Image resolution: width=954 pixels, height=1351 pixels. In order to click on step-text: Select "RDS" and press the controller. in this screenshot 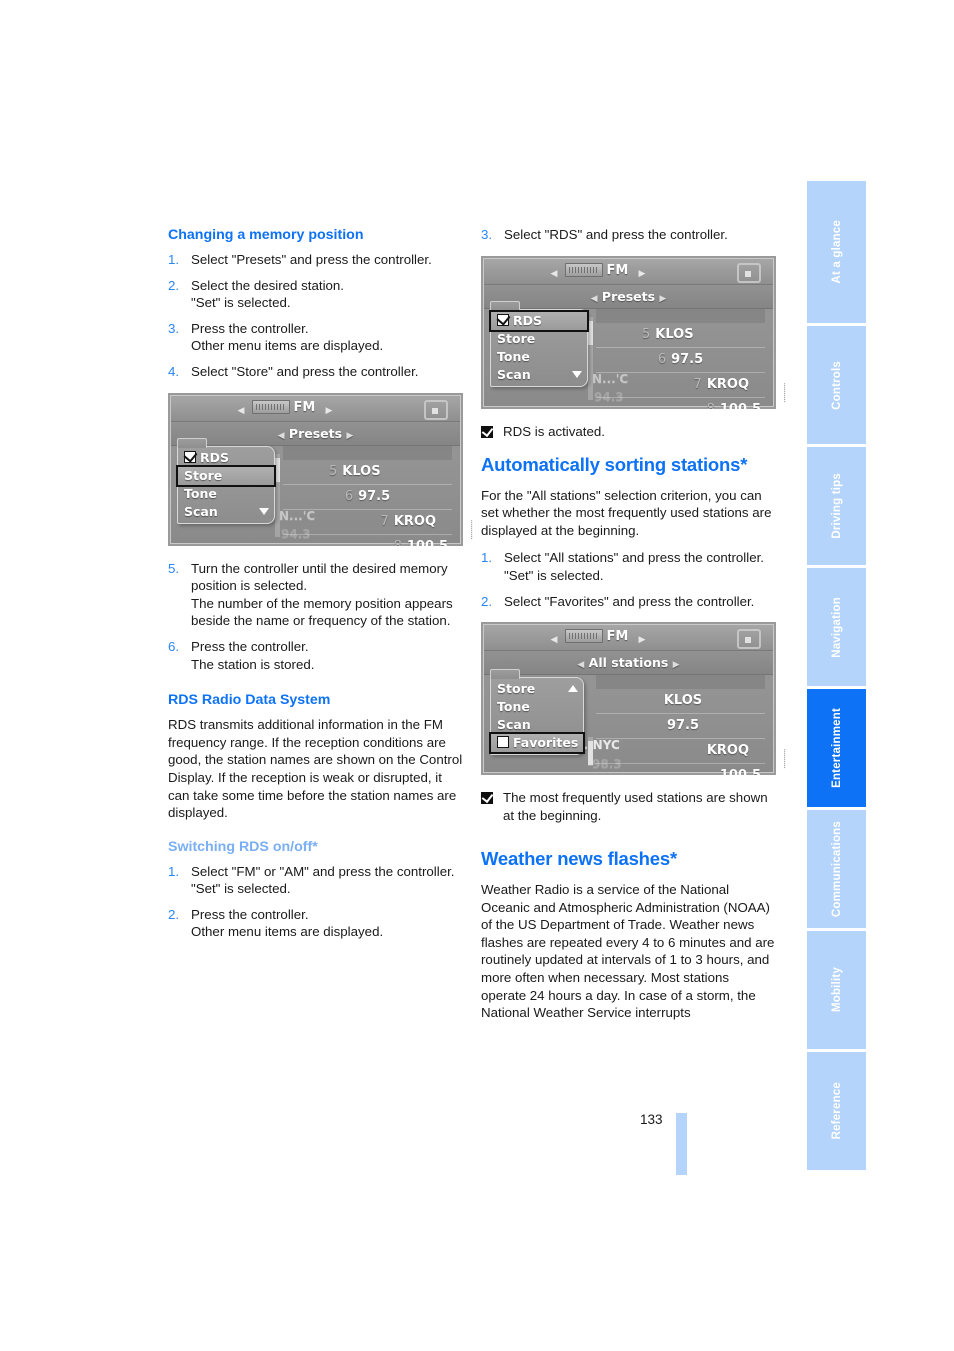, I will do `click(616, 234)`.